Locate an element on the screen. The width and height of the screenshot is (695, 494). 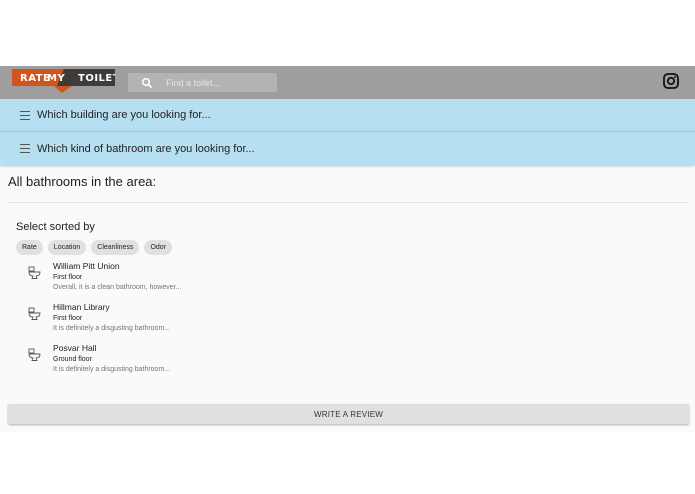
write-review-button: WRITE A REVIEW is located at coordinates (348, 414).